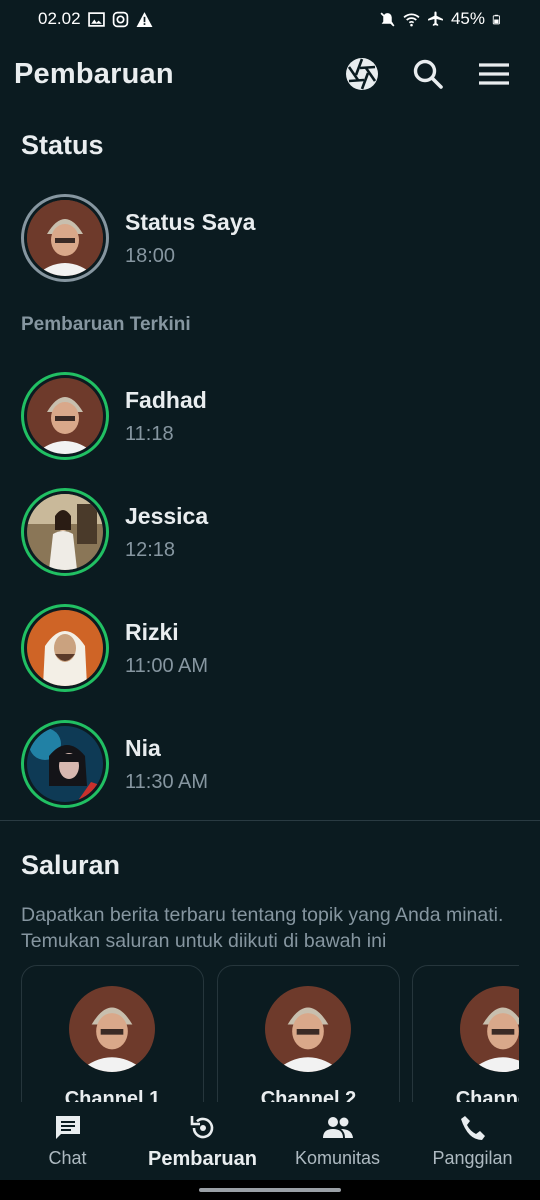 The width and height of the screenshot is (540, 1200). I want to click on status-section-title: Status, so click(62, 145).